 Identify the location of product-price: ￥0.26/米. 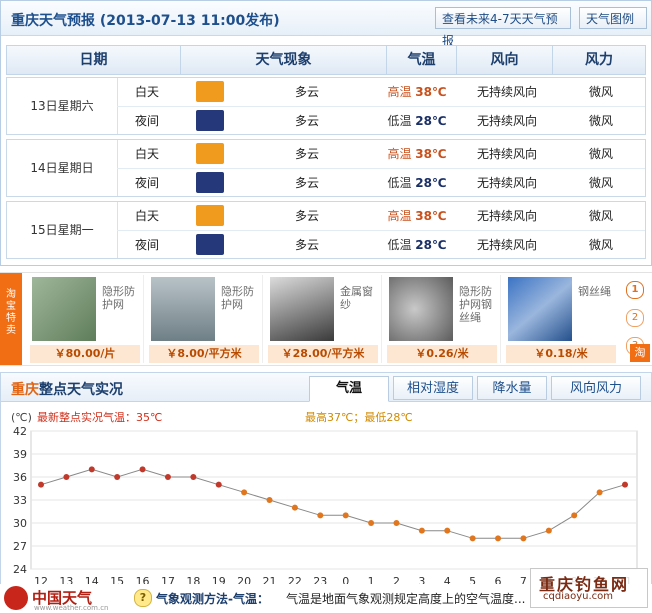
(442, 354).